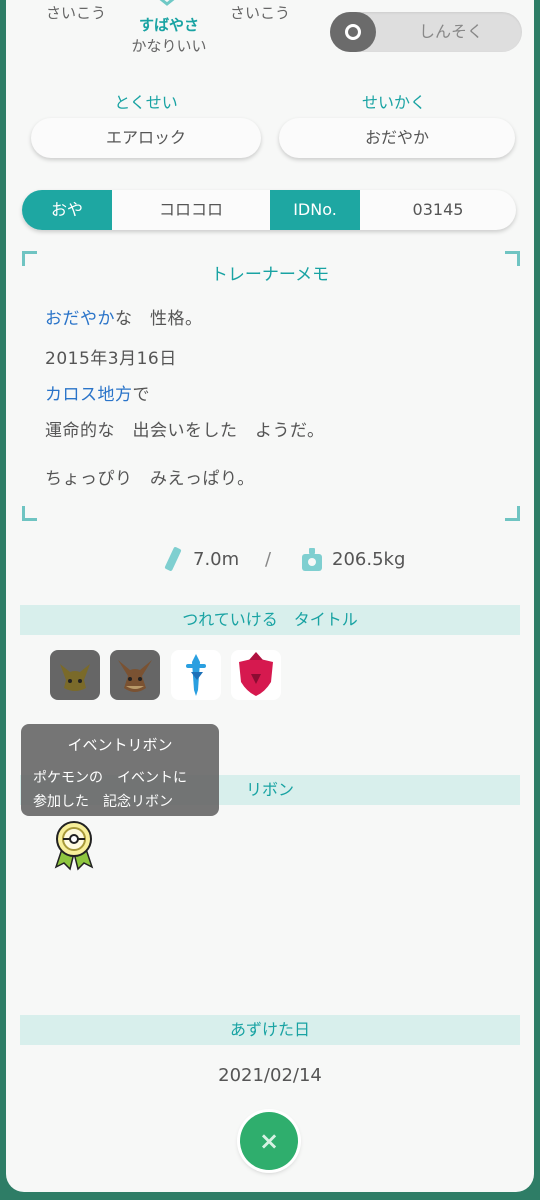 Image resolution: width=540 pixels, height=1200 pixels. What do you see at coordinates (135, 675) in the screenshot?
I see `eevee-mark-icon` at bounding box center [135, 675].